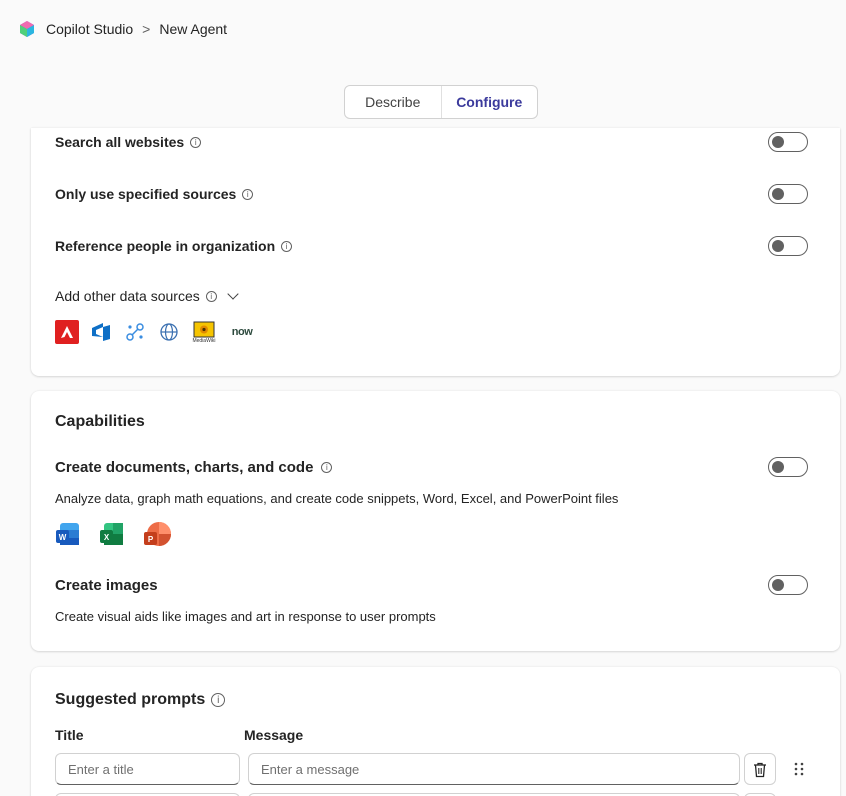 The image size is (846, 796). Describe the element at coordinates (101, 332) in the screenshot. I see `azure-devops-icon` at that location.